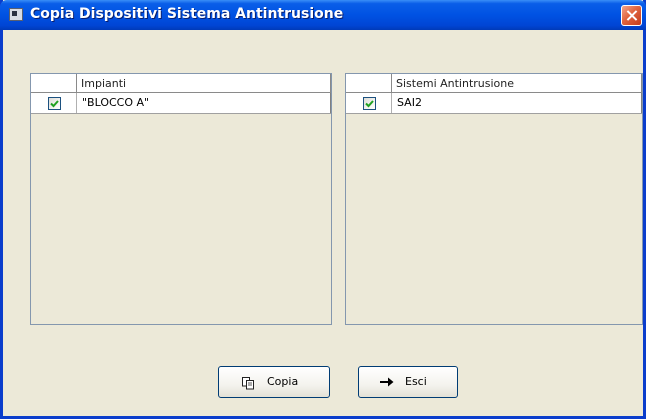 Image resolution: width=646 pixels, height=419 pixels. I want to click on table-row: "BLOCCO A", so click(181, 103).